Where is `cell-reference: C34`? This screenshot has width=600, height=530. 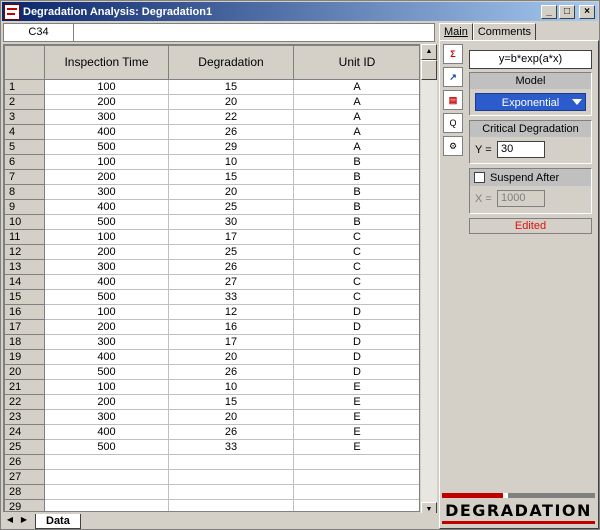
cell-reference: C34 is located at coordinates (39, 32).